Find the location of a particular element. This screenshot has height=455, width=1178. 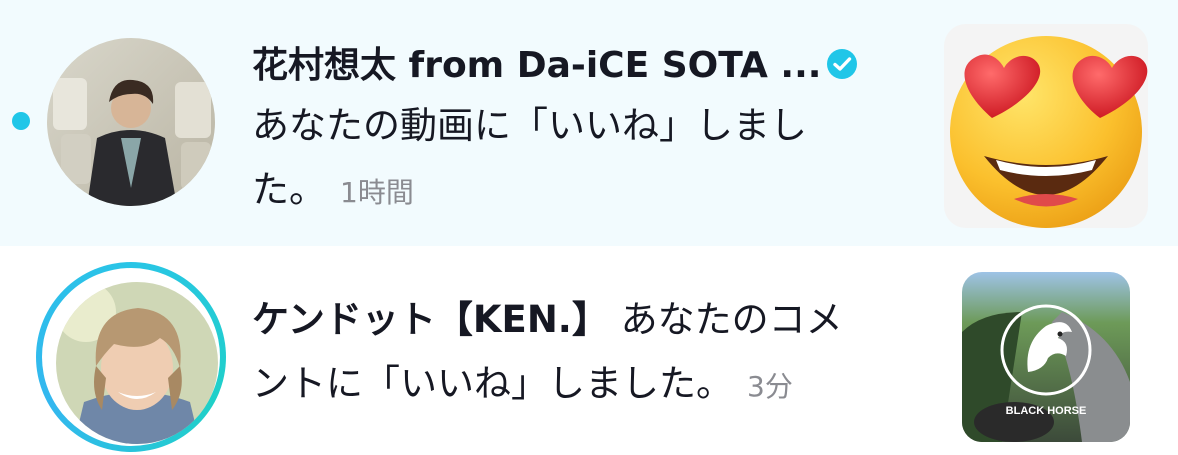

timestamp: 3分 is located at coordinates (770, 386).